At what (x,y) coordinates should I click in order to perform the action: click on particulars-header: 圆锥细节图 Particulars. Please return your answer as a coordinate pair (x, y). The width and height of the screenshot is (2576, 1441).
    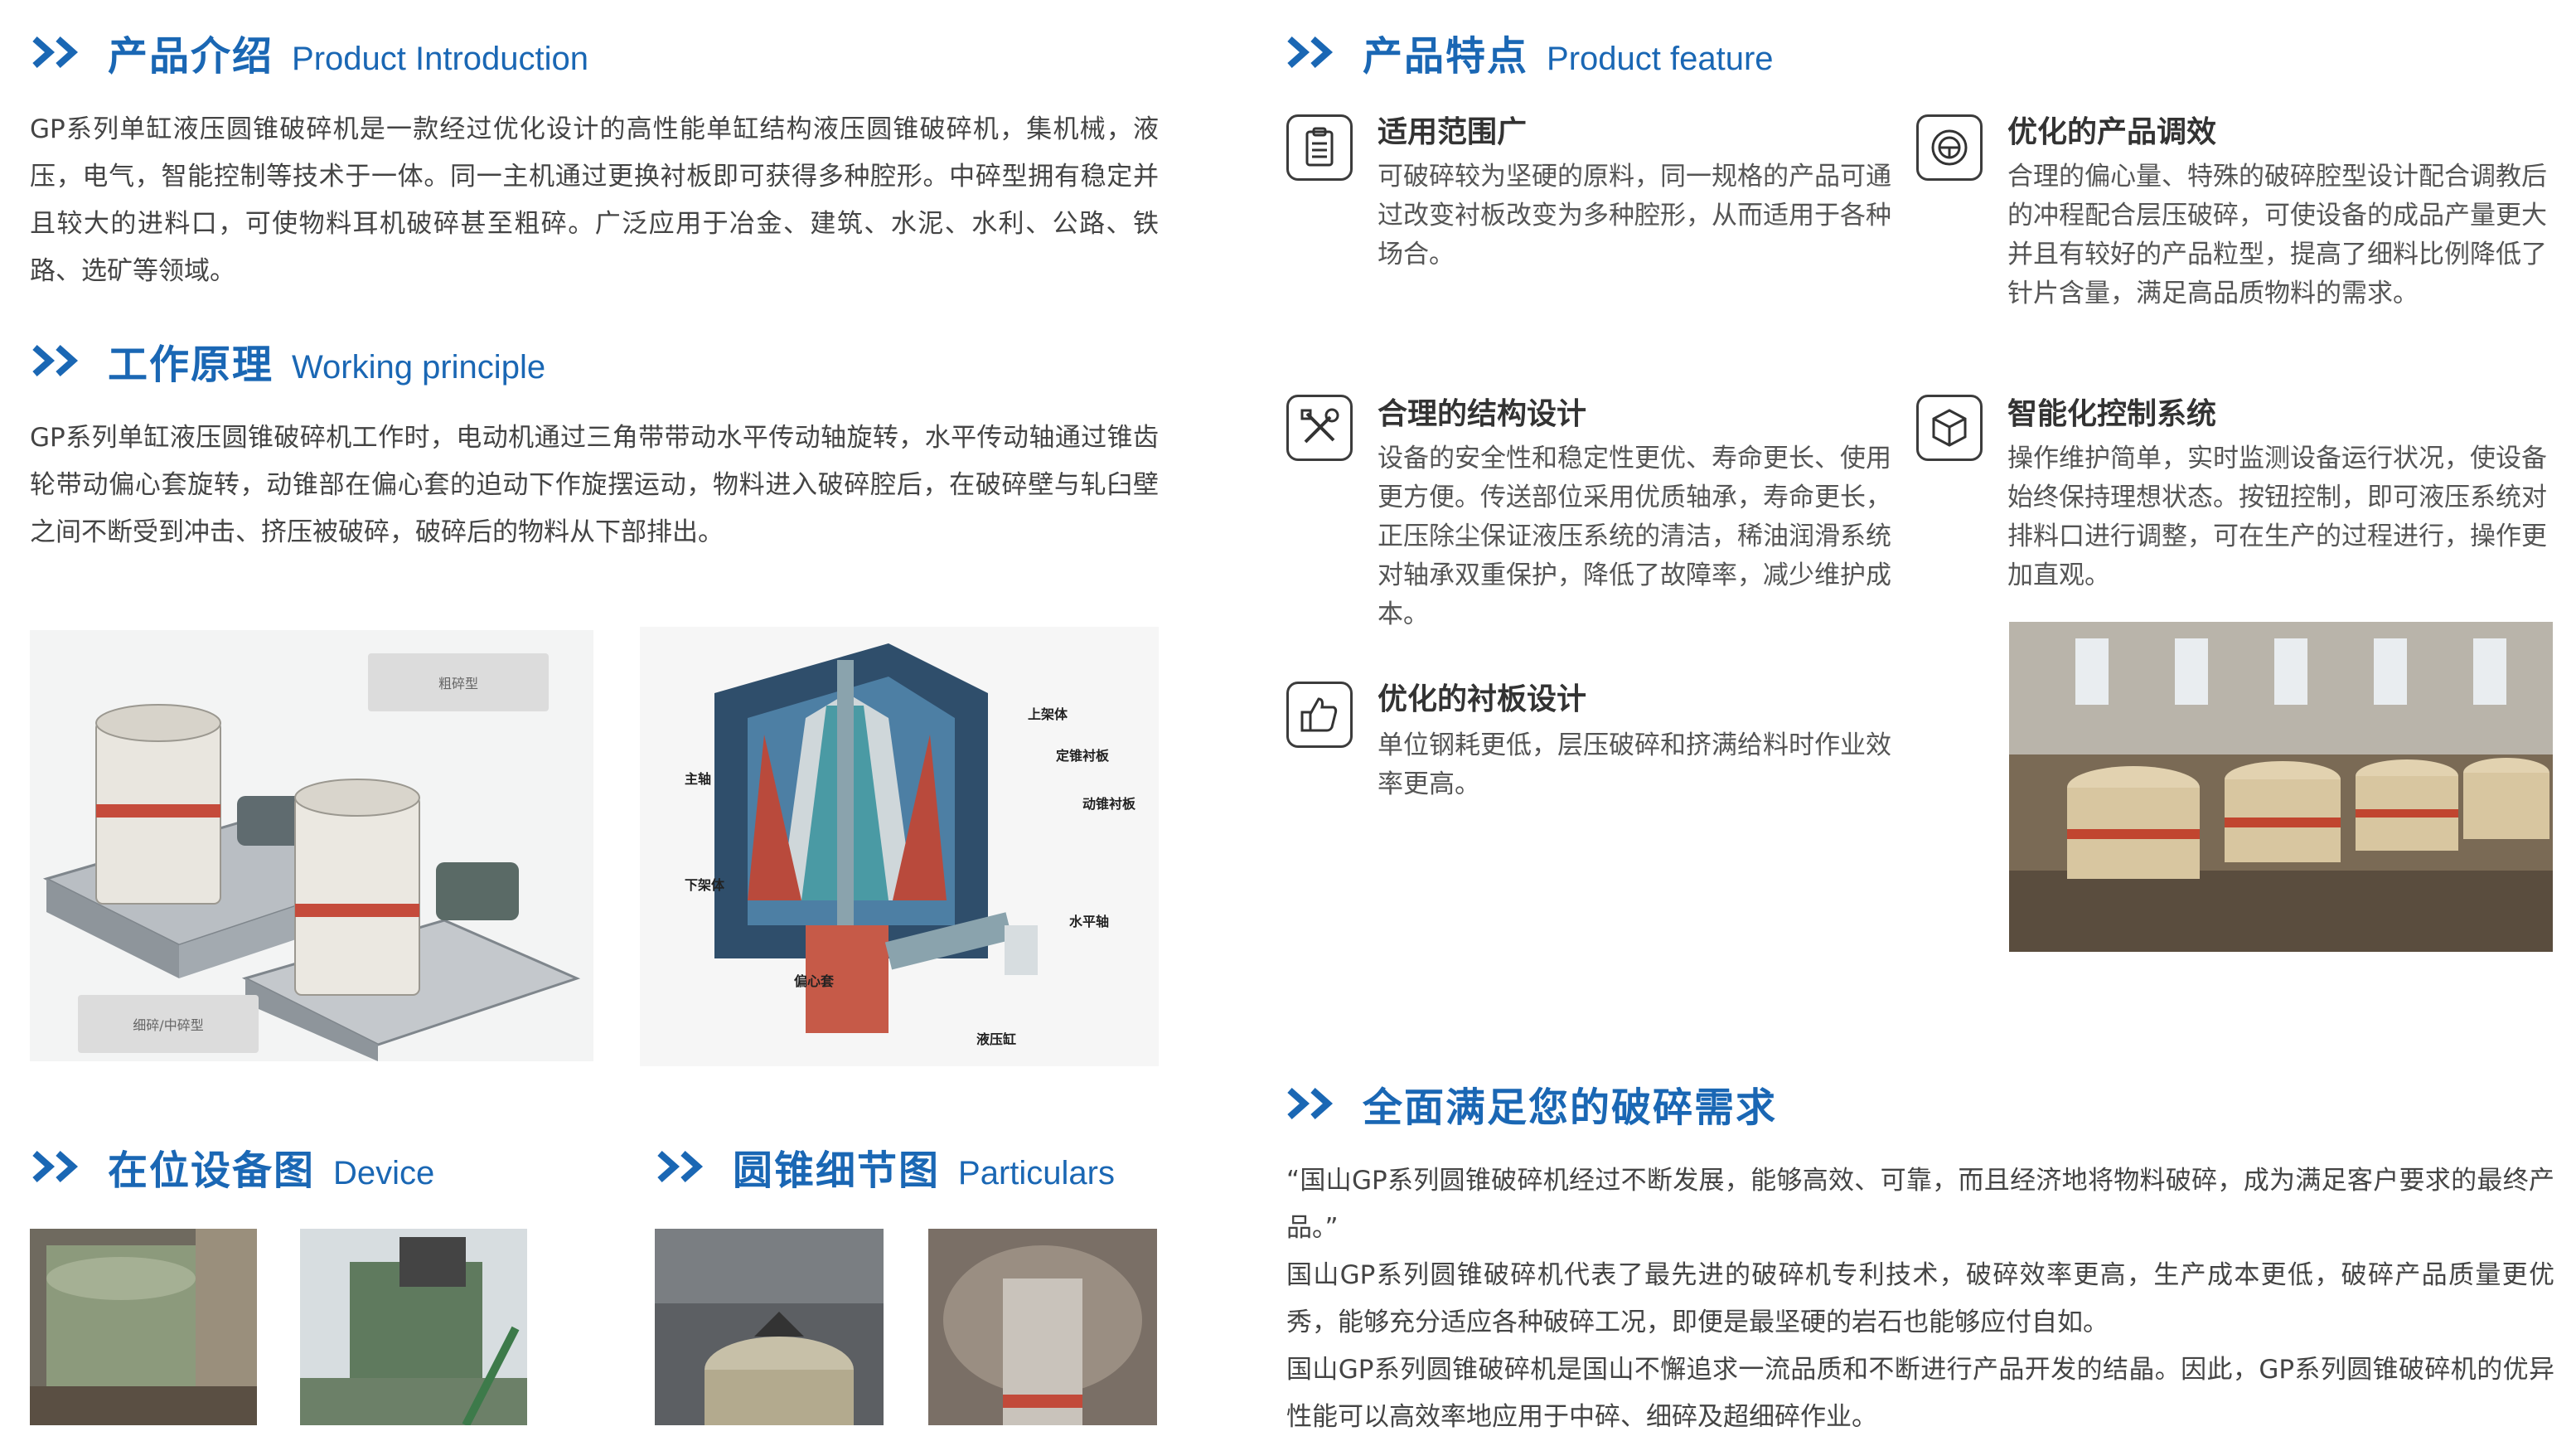
    Looking at the image, I should click on (885, 1167).